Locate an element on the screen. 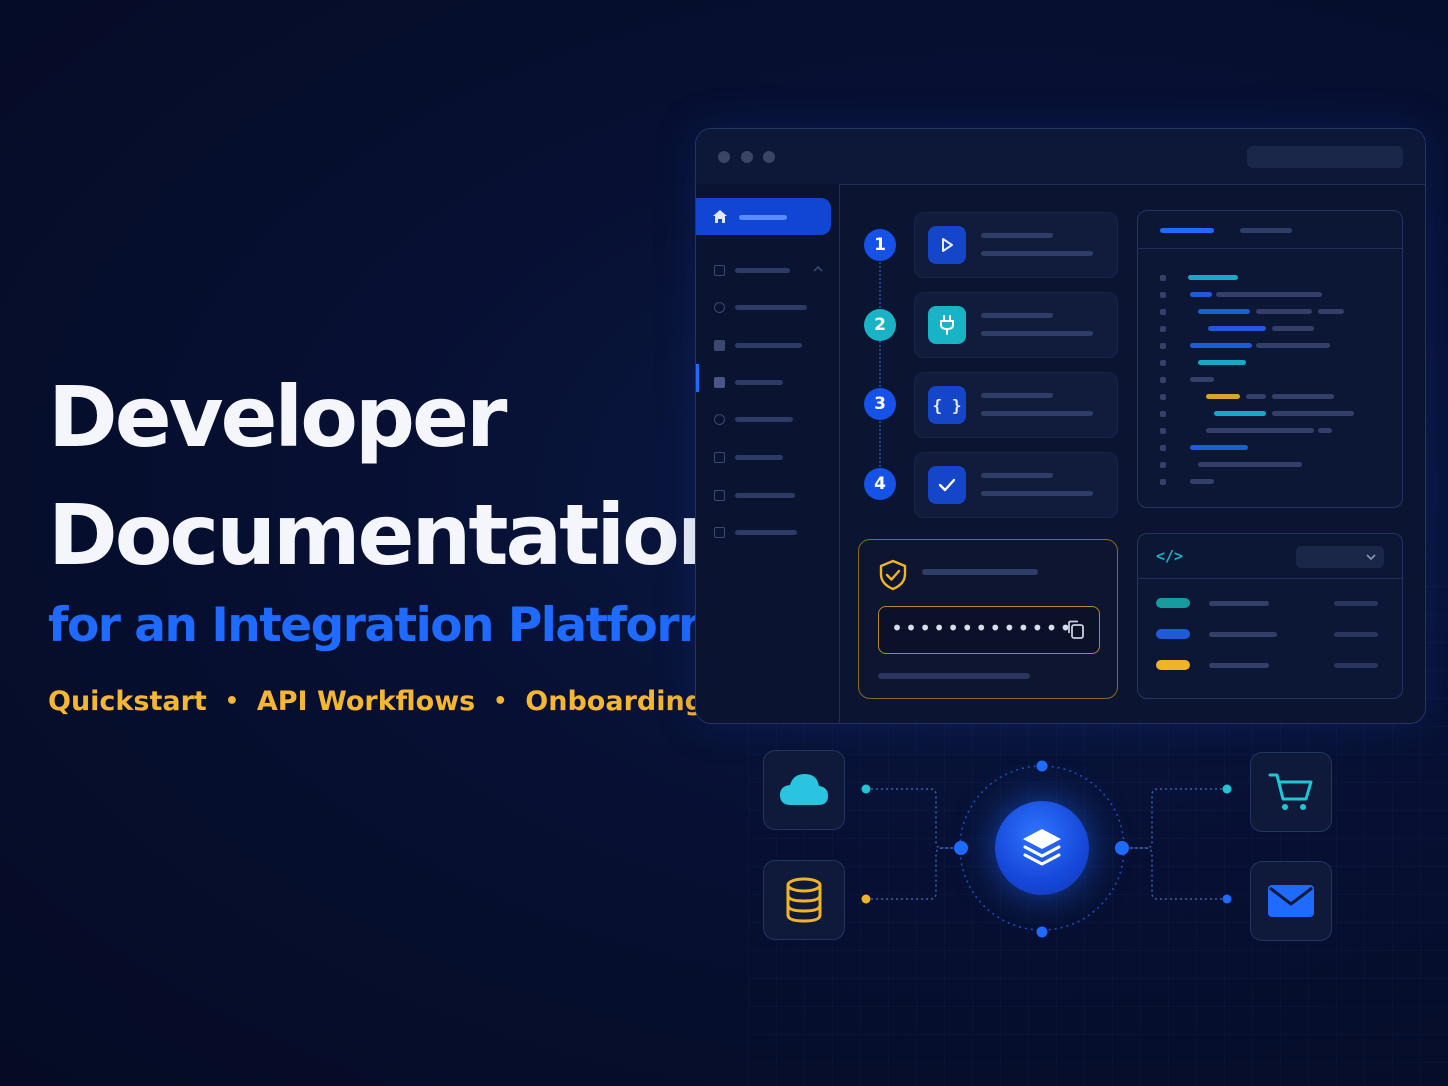 Image resolution: width=1448 pixels, height=1086 pixels. cloud-icon is located at coordinates (804, 789).